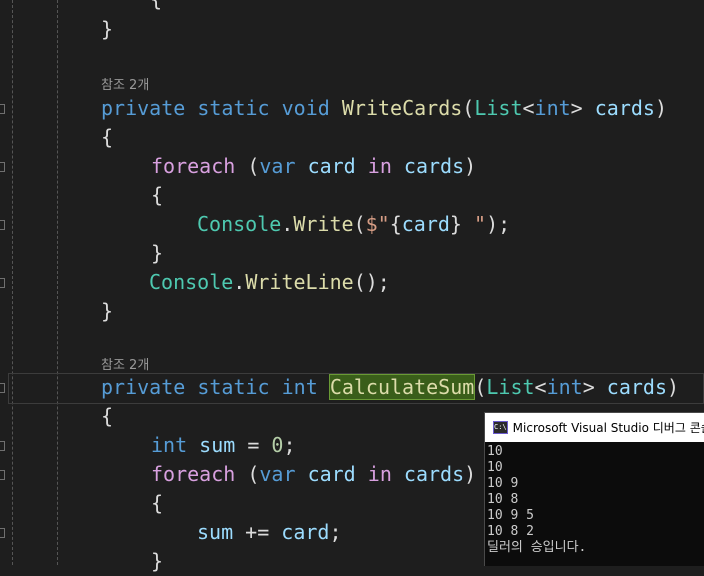  I want to click on console-title-bar: C:\ Microsoft Visual Studio 디버그 콘솔, so click(594, 427).